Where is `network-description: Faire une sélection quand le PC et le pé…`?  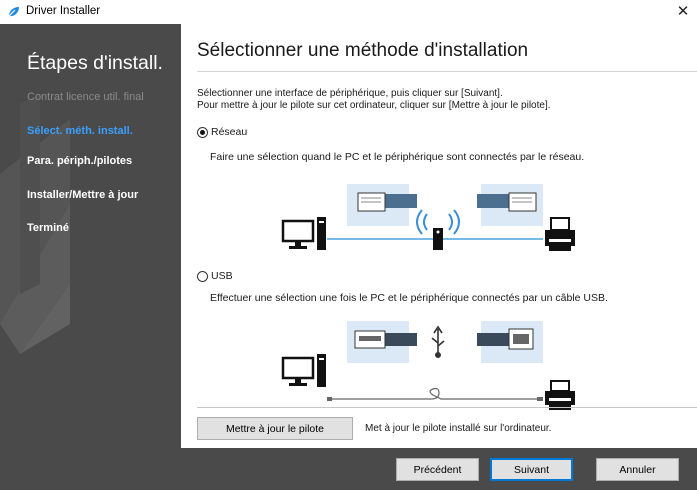 network-description: Faire une sélection quand le PC et le pé… is located at coordinates (397, 157).